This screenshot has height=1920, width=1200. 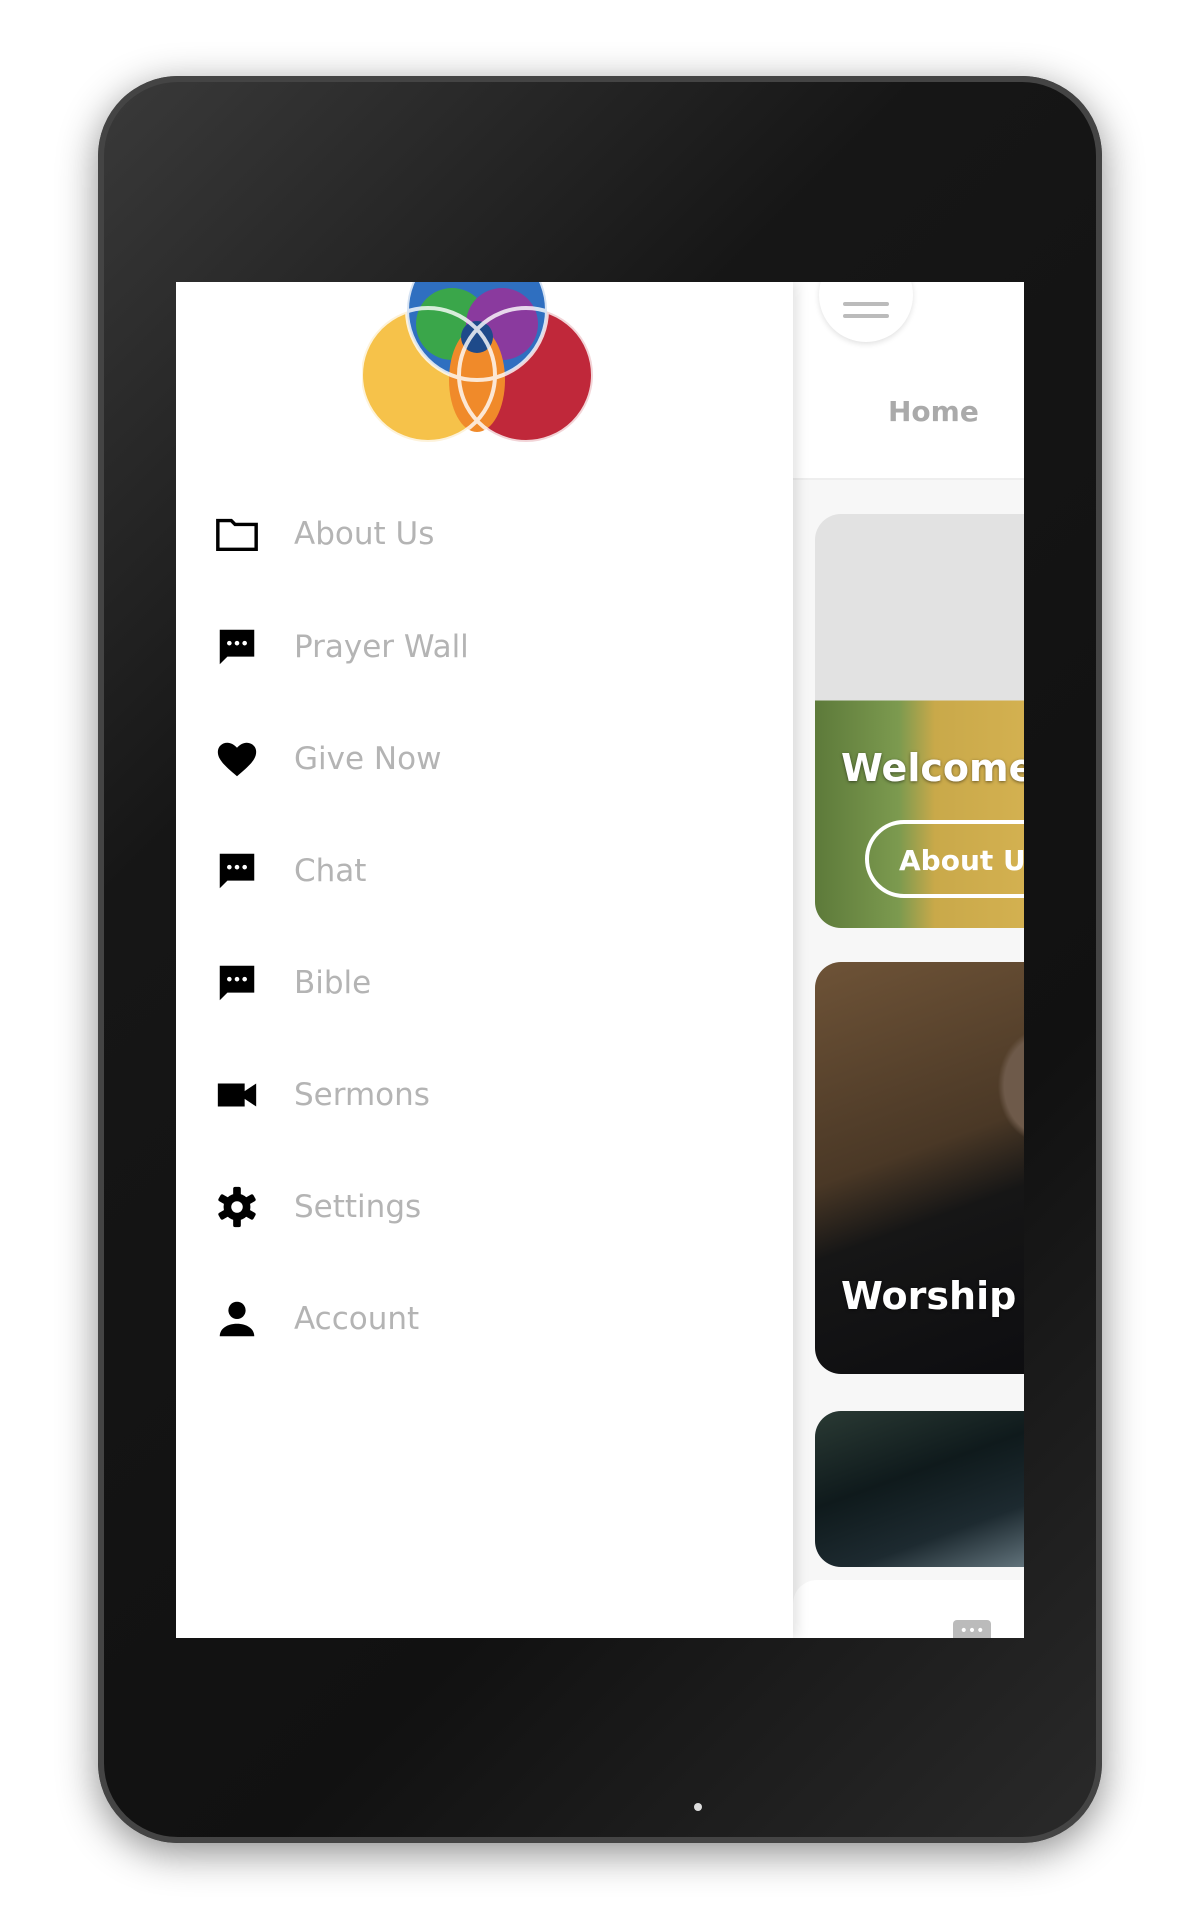 What do you see at coordinates (237, 535) in the screenshot?
I see `folder-icon` at bounding box center [237, 535].